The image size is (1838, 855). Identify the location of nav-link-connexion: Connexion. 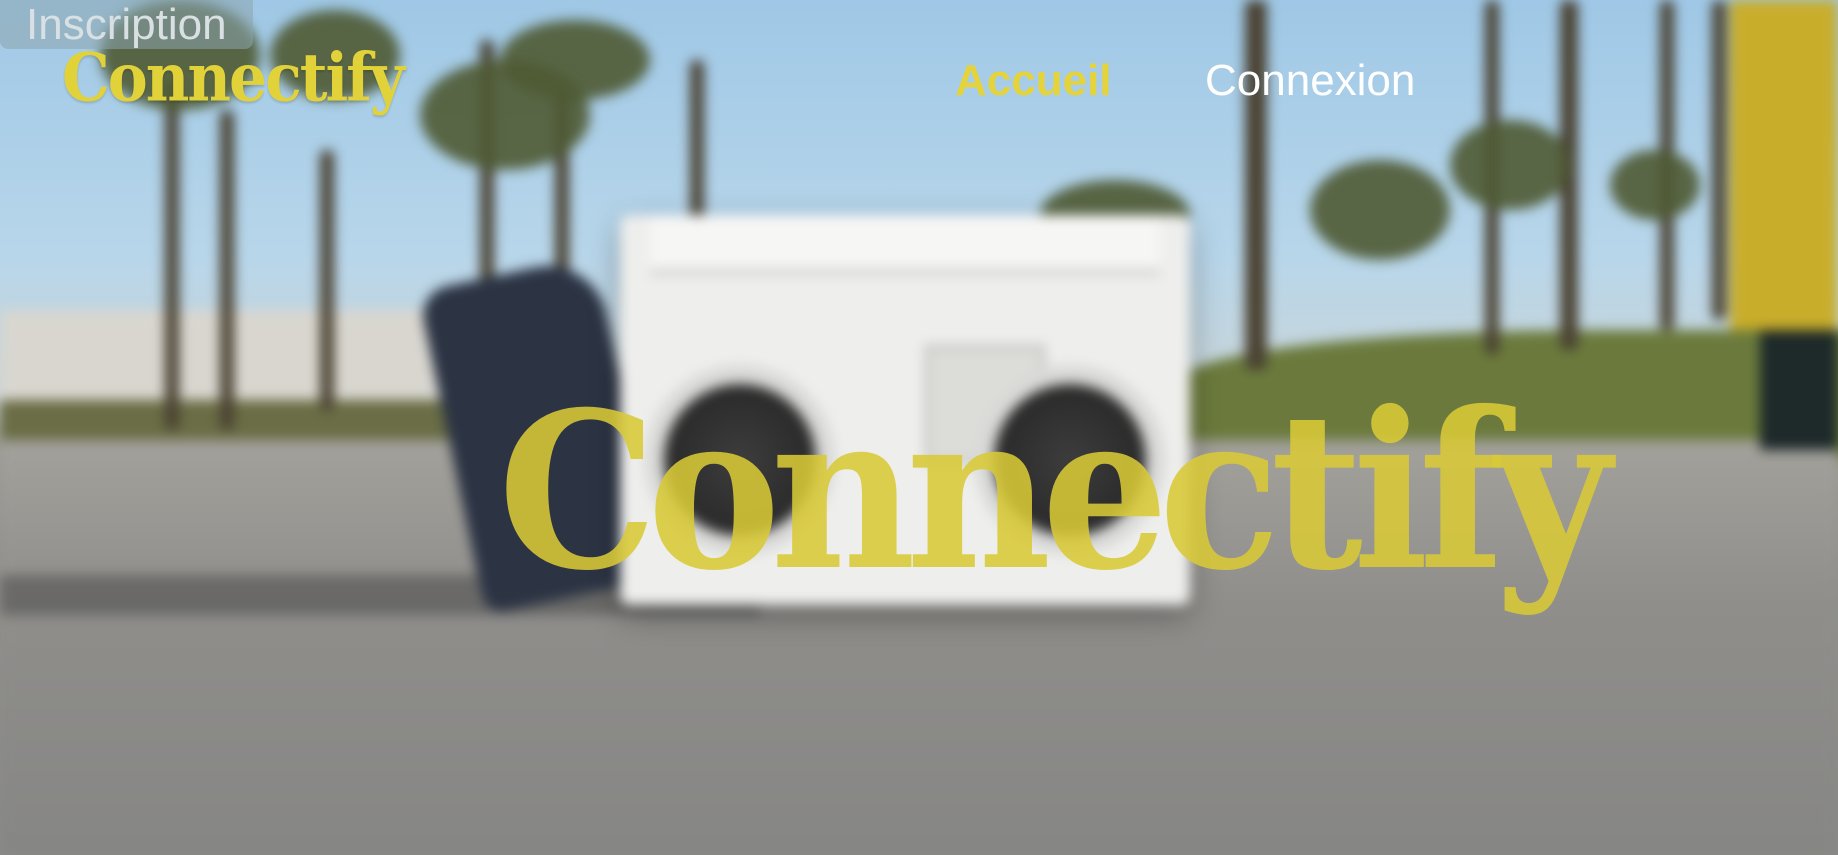
(1310, 81).